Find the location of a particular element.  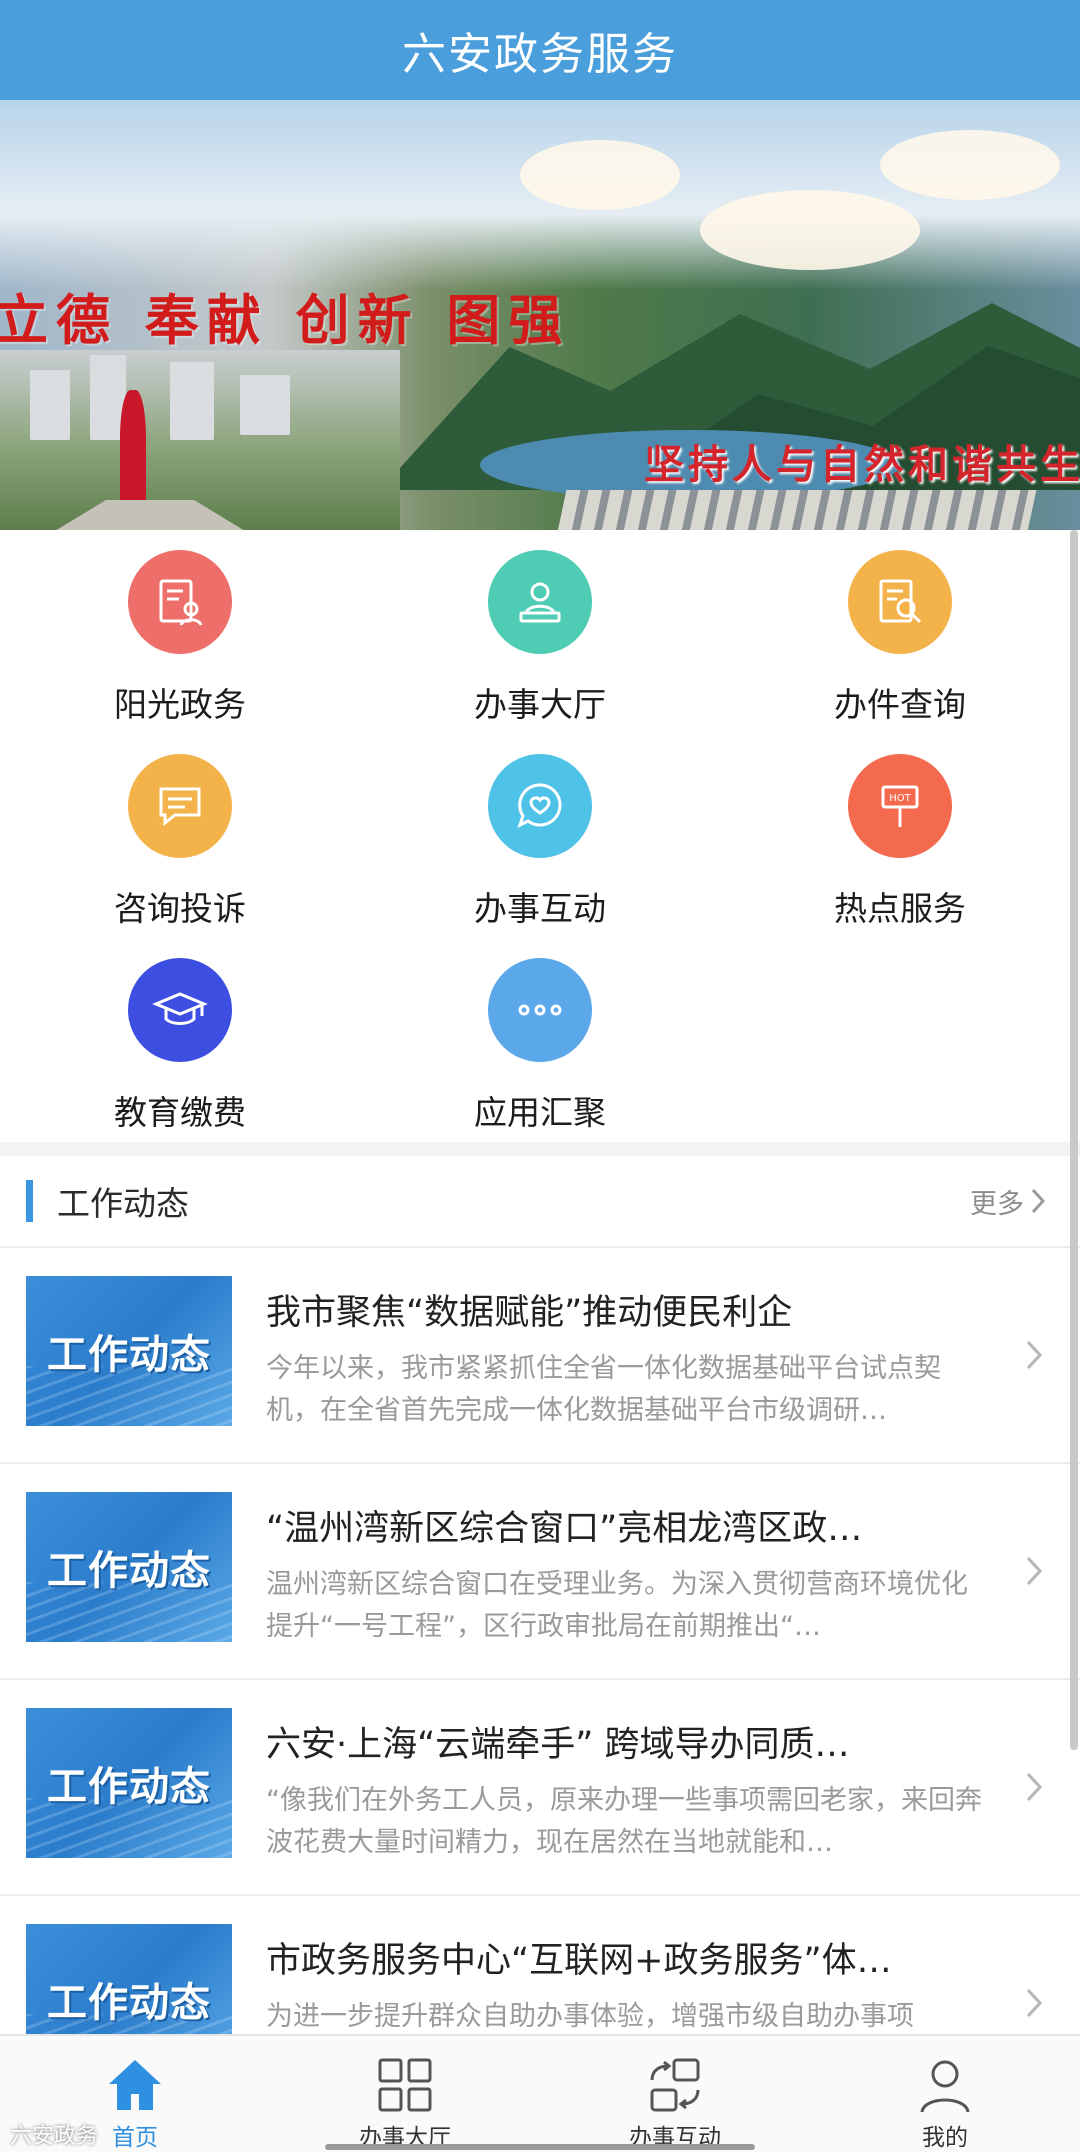

banner-red-sculpture is located at coordinates (133, 450).